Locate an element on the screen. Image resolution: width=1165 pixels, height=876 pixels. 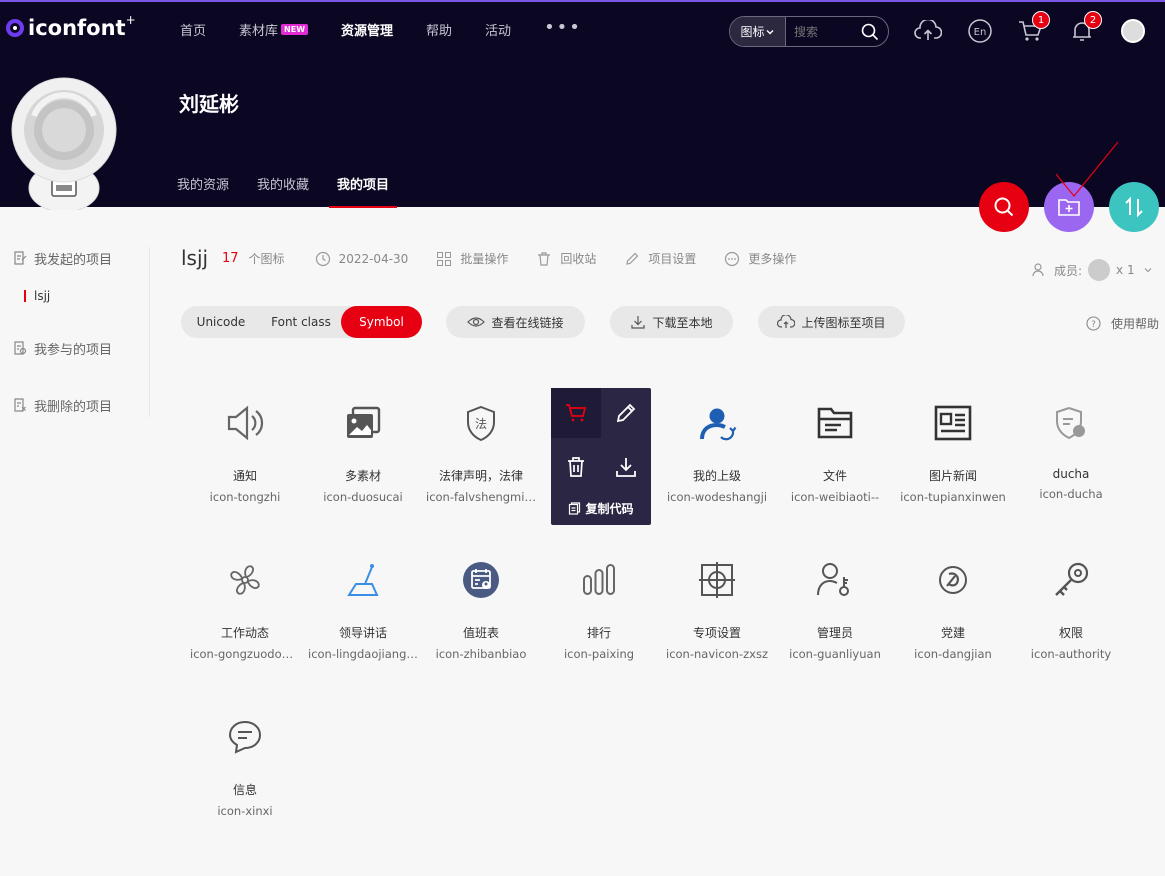
recycle-bin-button: 回收站 is located at coordinates (566, 258).